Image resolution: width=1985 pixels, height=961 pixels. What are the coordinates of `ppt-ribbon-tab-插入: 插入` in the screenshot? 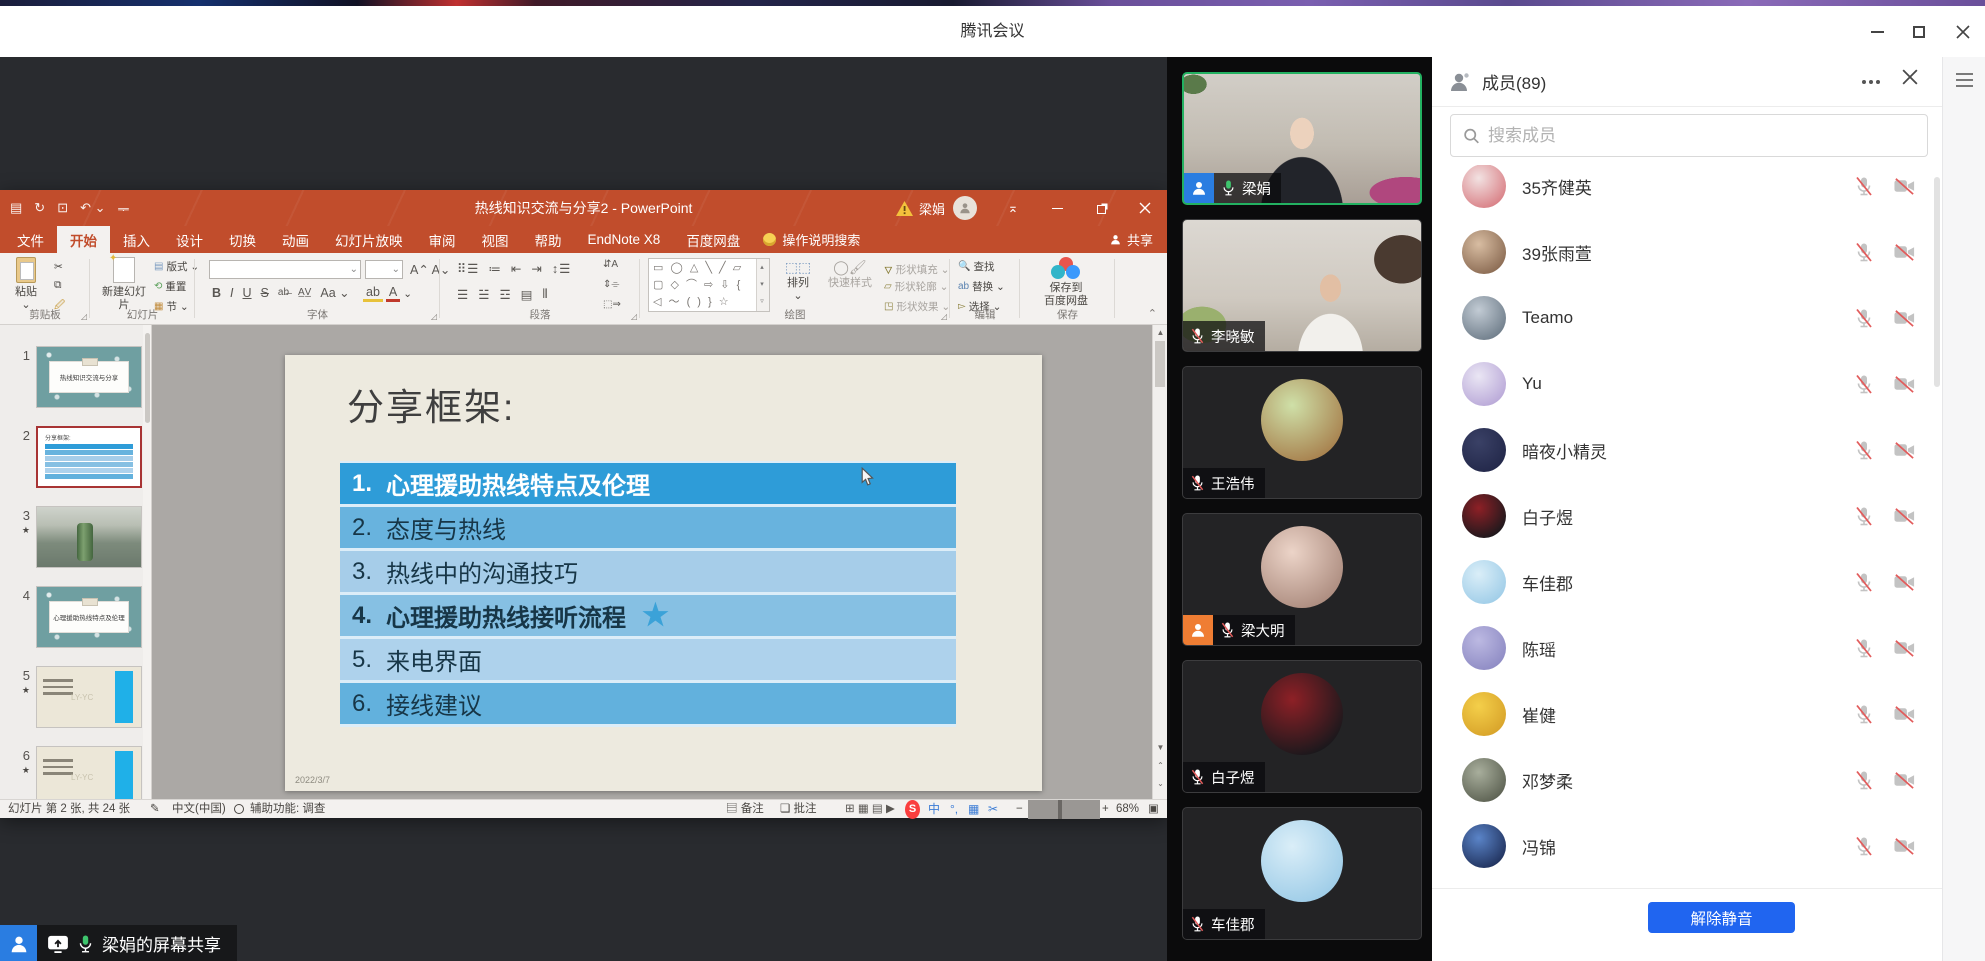 It's located at (136, 239).